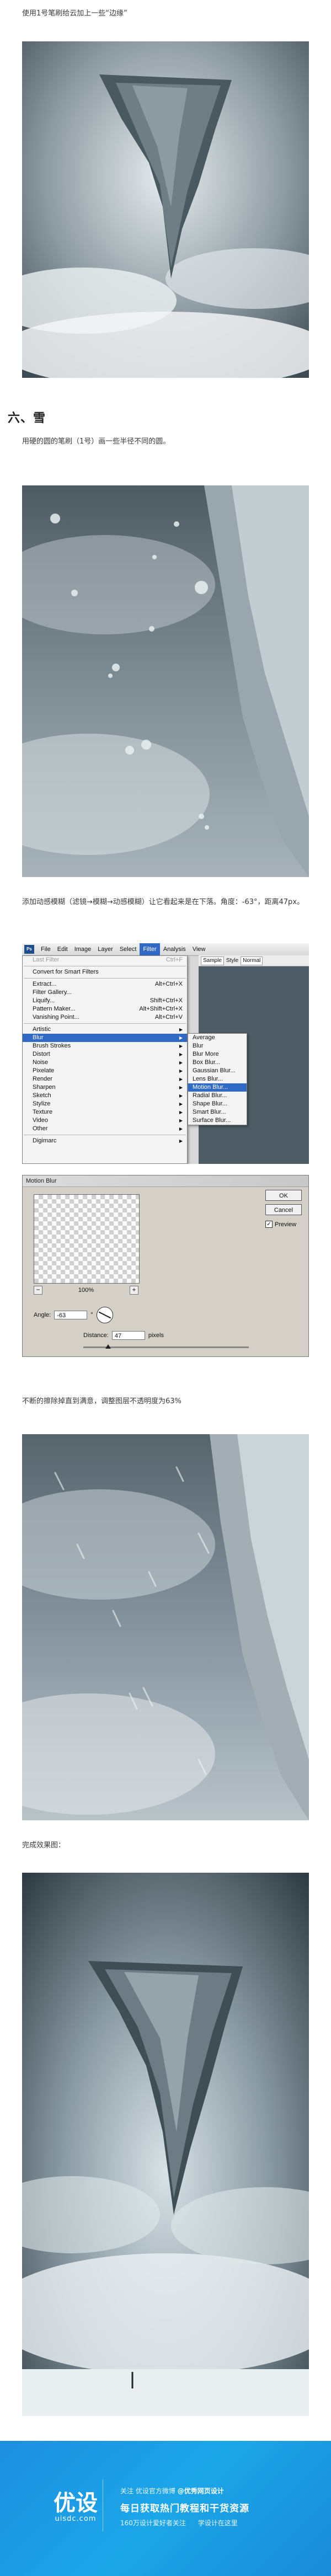 Image resolution: width=331 pixels, height=2576 pixels. What do you see at coordinates (105, 960) in the screenshot?
I see `ps-filter-last-filter: Last Filter Ctrl+F` at bounding box center [105, 960].